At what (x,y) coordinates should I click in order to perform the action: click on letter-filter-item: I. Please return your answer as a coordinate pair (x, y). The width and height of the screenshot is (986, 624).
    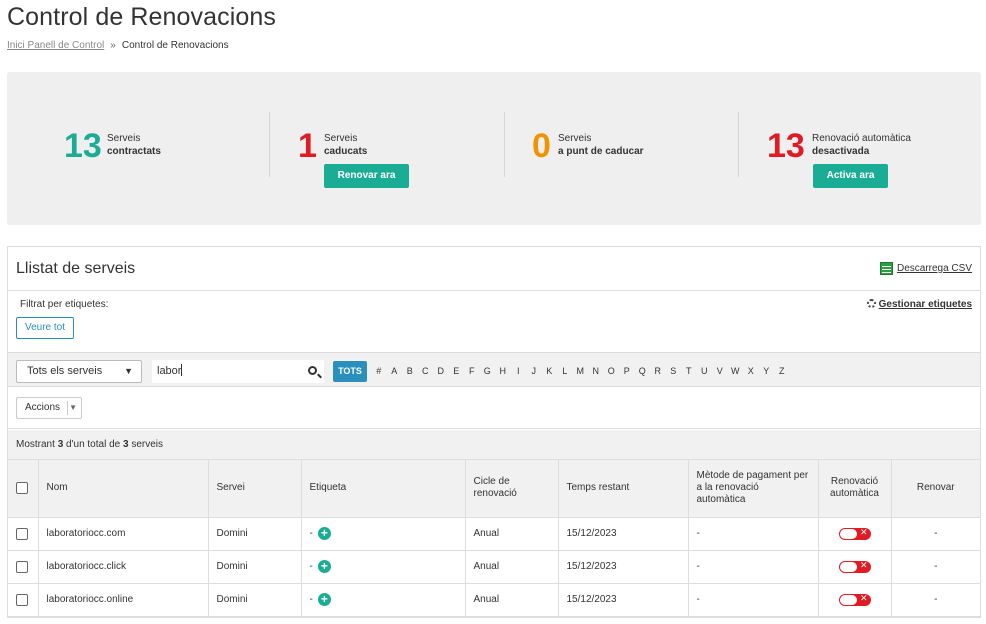
    Looking at the image, I should click on (519, 371).